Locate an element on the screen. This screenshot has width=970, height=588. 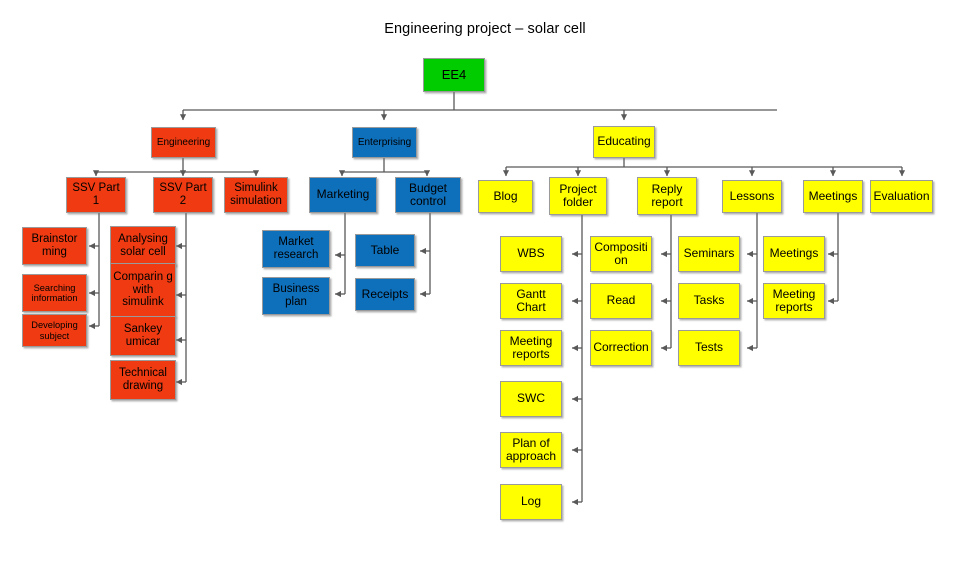
node-comparing-with-simulink: Comparin g with simulink is located at coordinates (143, 290).